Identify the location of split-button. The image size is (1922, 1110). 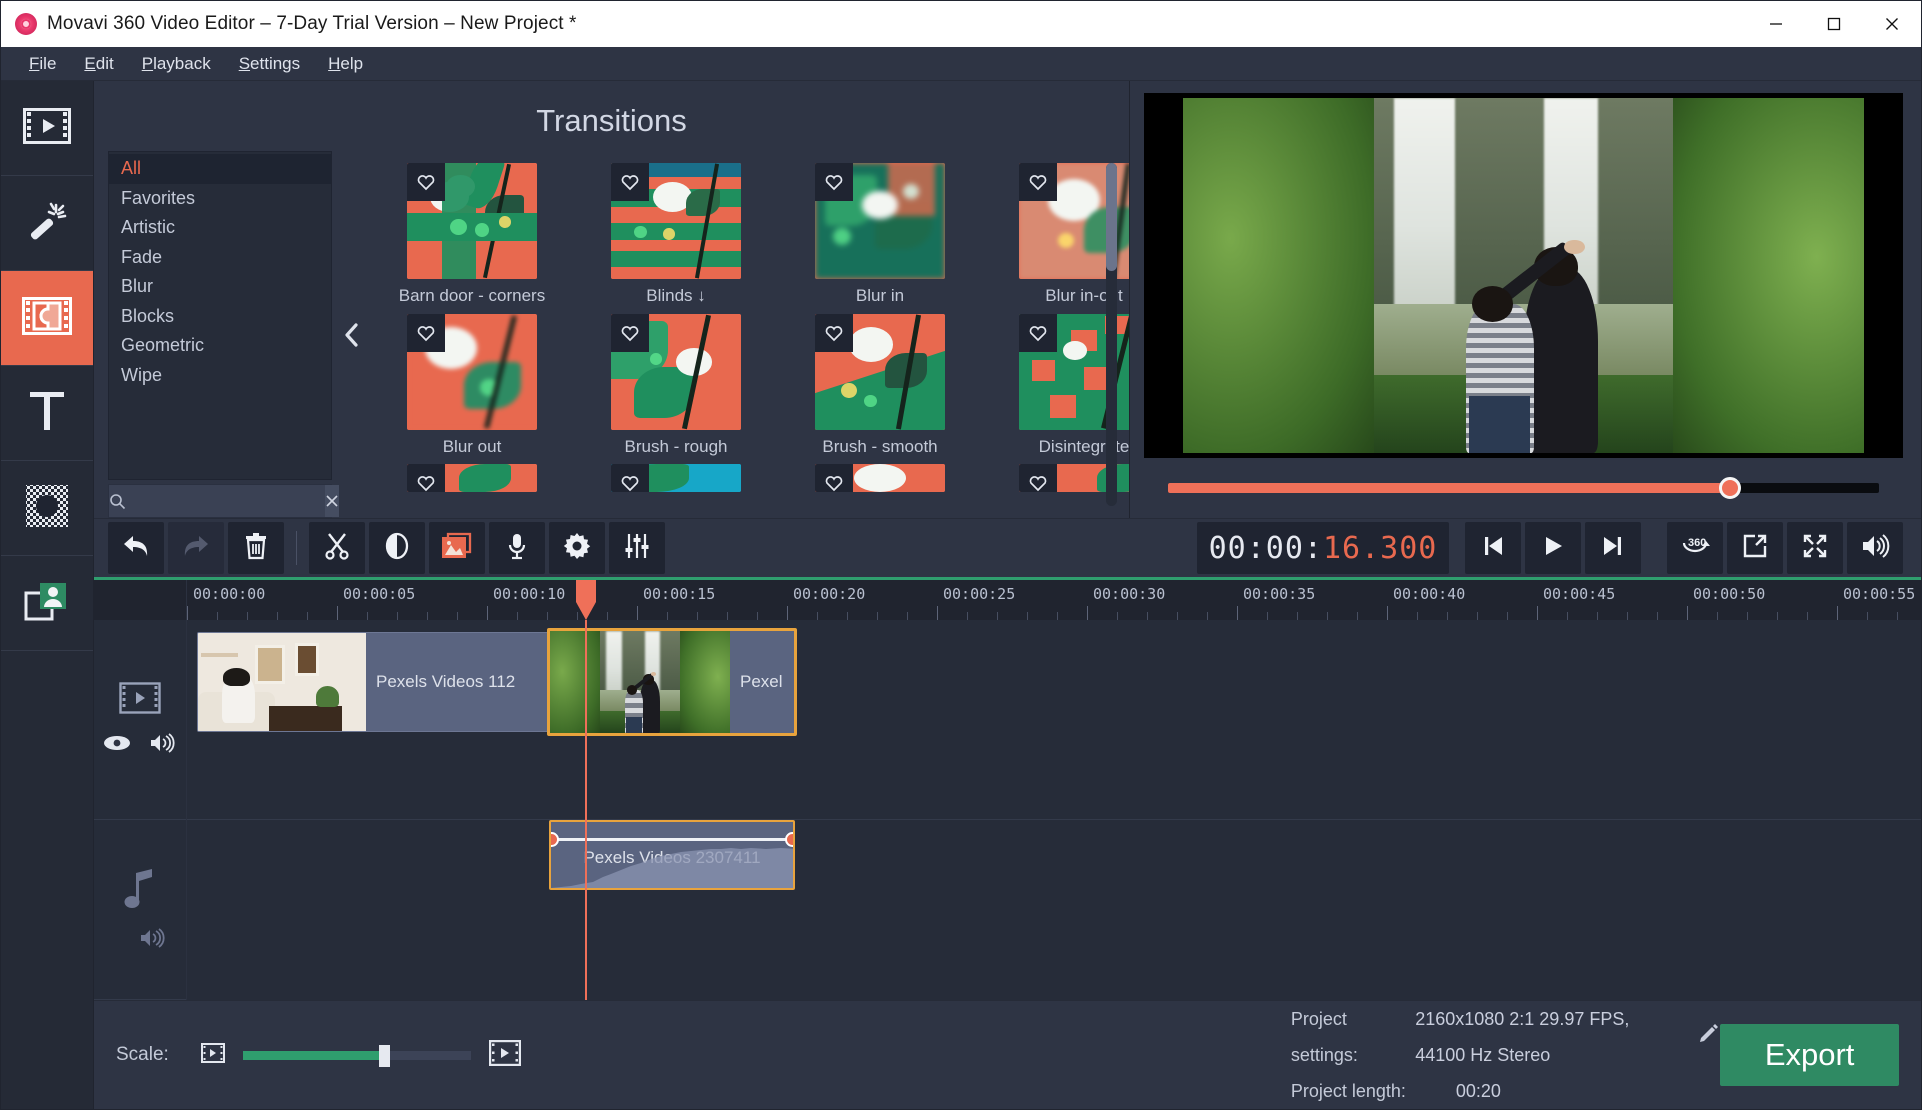
(337, 548).